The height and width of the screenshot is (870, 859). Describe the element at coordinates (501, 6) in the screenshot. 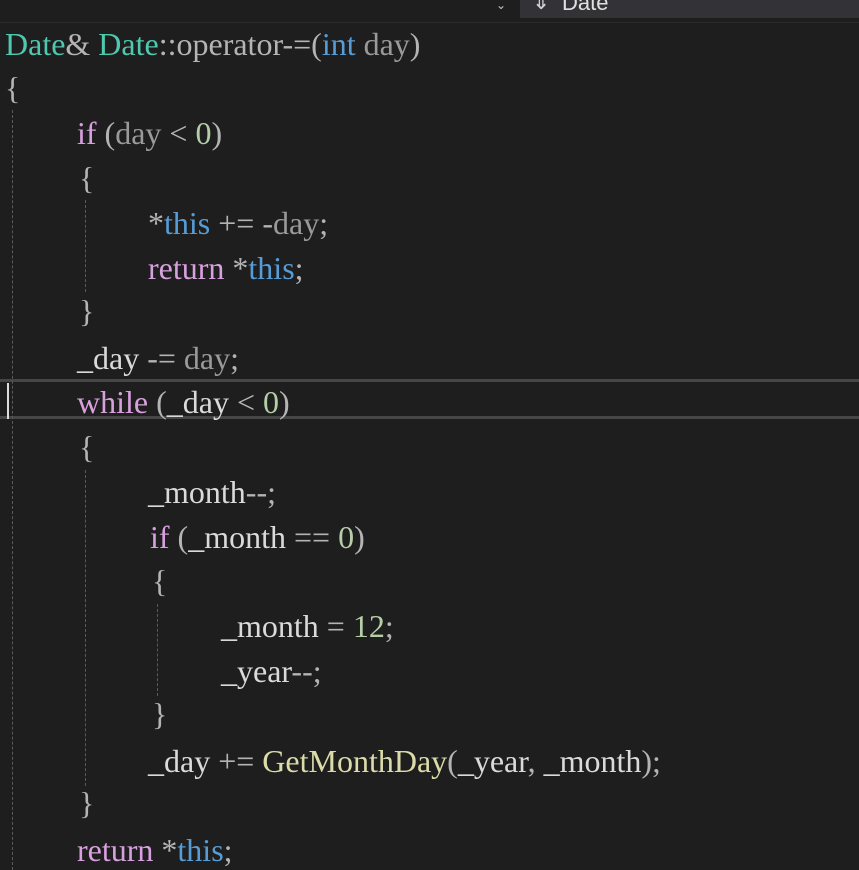

I see `chevron-down-icon: ⌄` at that location.